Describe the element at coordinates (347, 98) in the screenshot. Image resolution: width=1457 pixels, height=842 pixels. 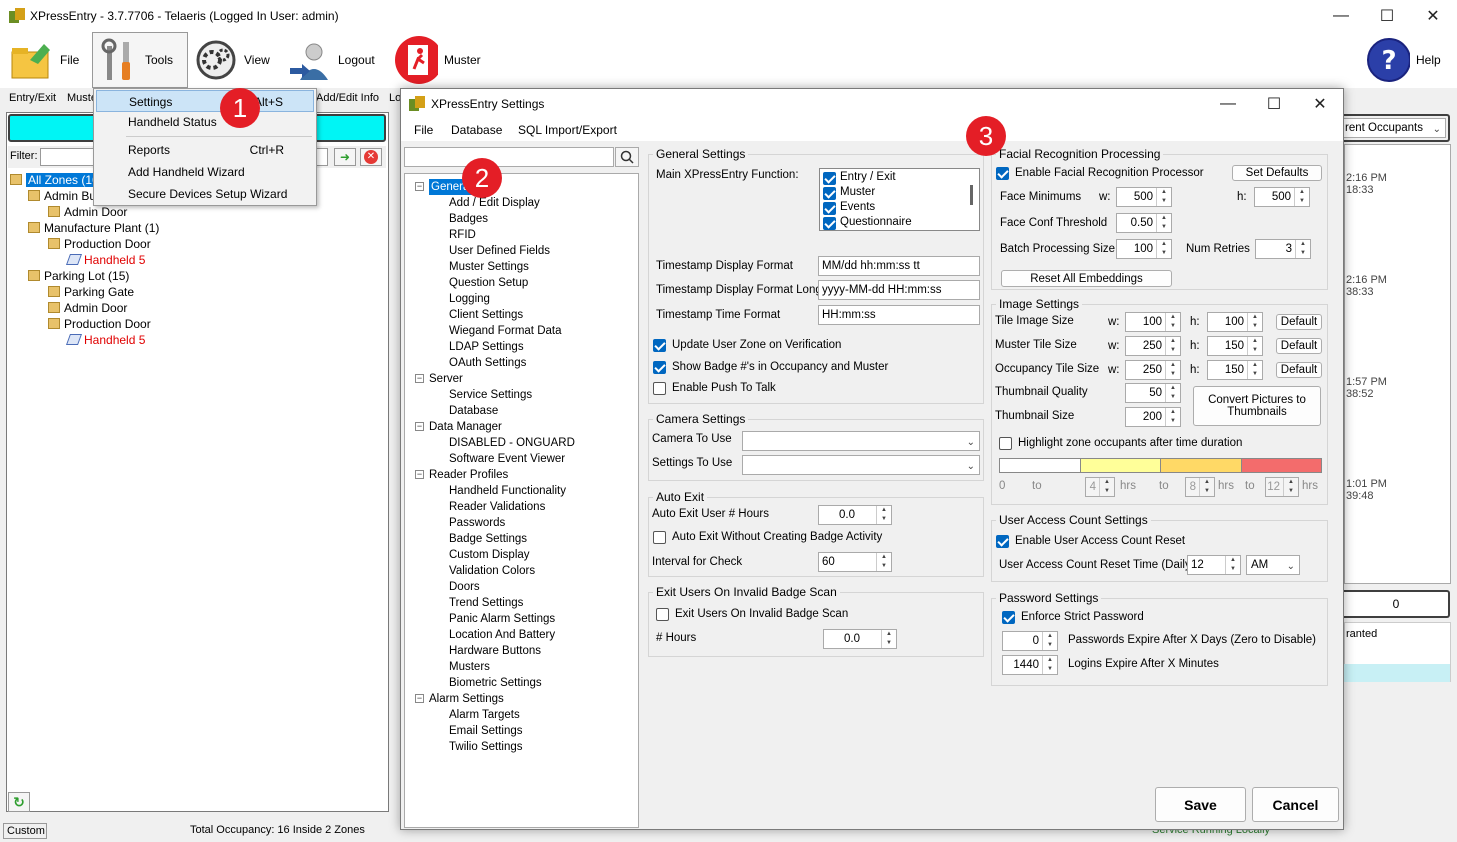
I see `tab-add-edit-info: Add/Edit Info` at that location.